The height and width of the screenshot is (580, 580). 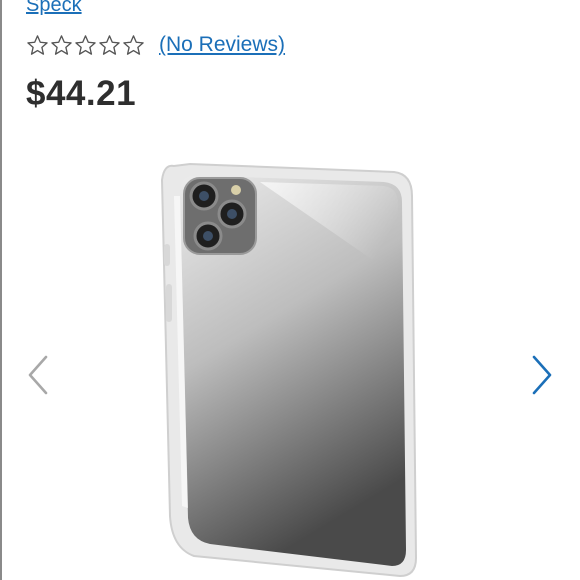 I want to click on chevron-right-icon, so click(x=542, y=375).